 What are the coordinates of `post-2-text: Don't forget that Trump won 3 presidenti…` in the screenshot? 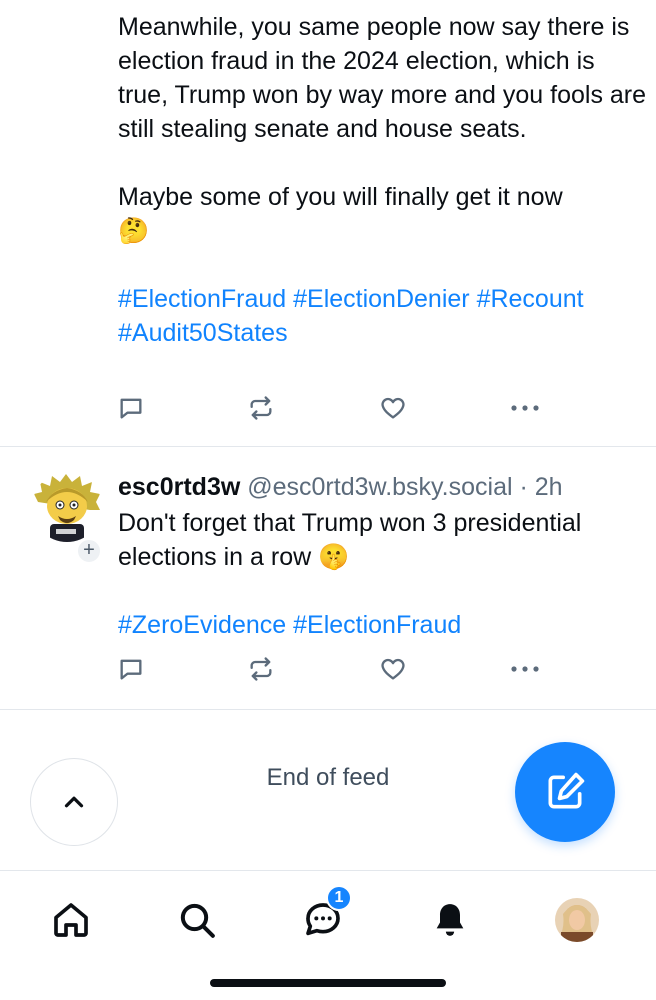 It's located at (353, 540).